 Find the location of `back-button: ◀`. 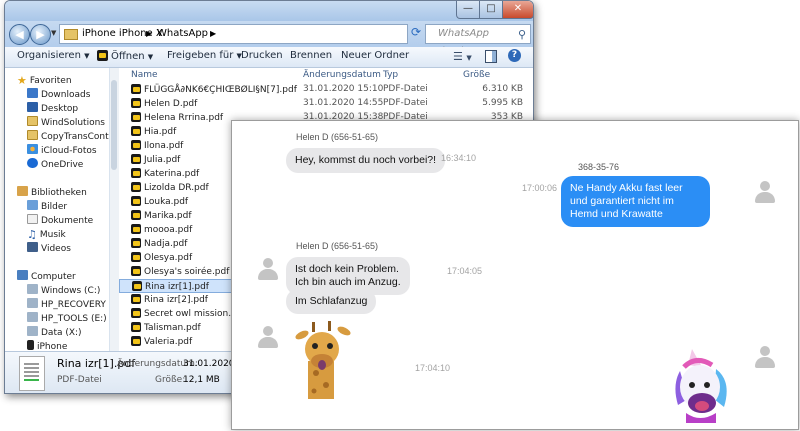

back-button: ◀ is located at coordinates (19, 34).